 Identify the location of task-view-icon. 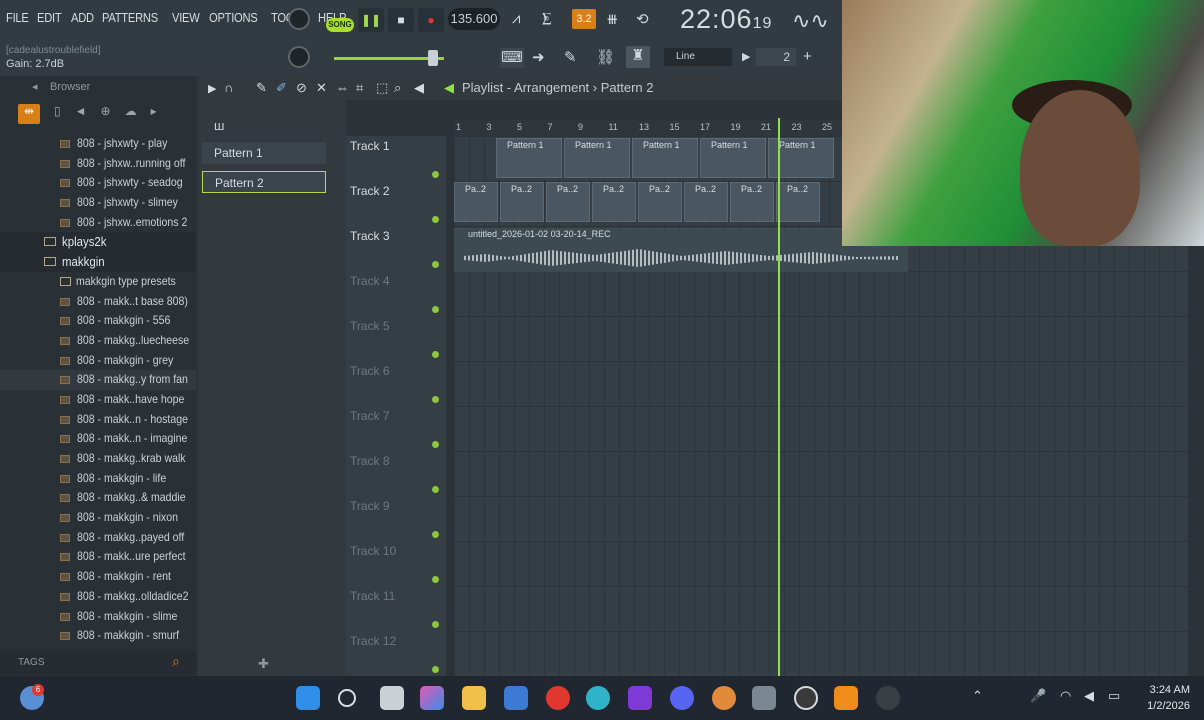
(392, 698).